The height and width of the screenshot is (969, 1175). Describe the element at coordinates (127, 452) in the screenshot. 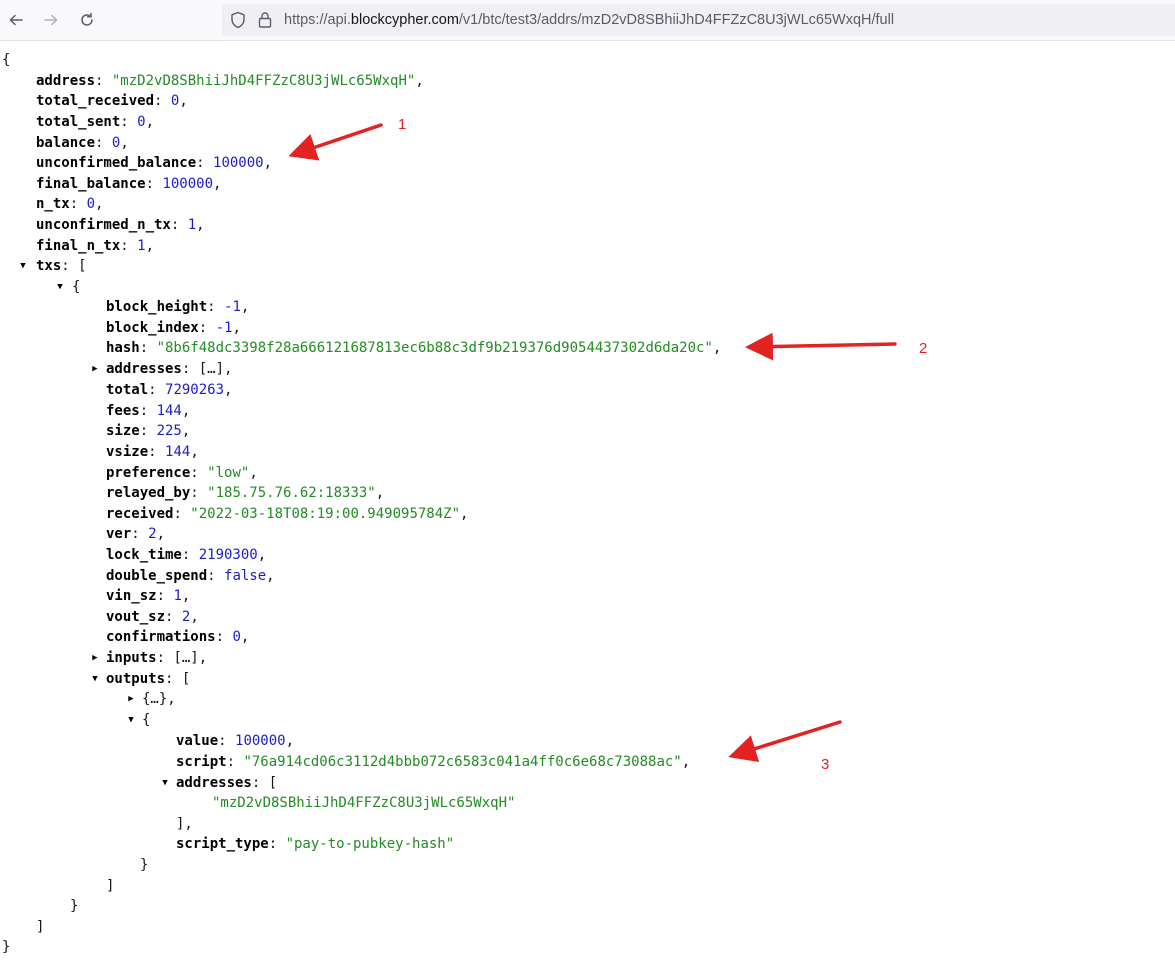

I see `json-key: vsize` at that location.